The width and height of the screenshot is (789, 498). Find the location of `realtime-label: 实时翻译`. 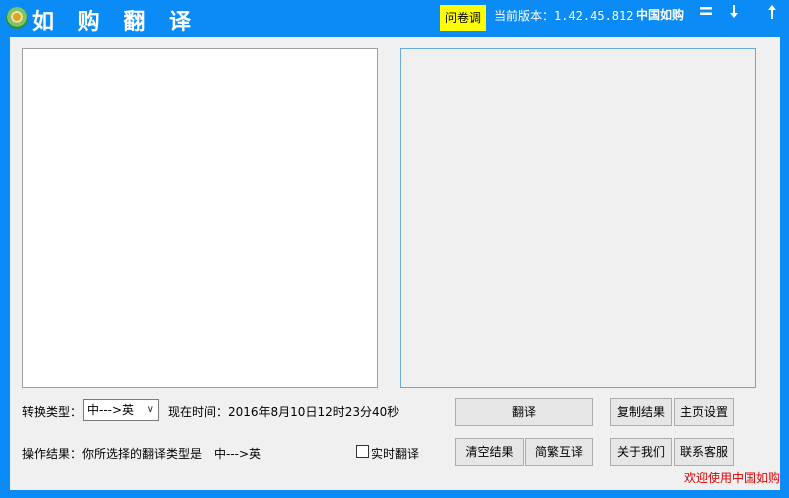

realtime-label: 实时翻译 is located at coordinates (395, 453).